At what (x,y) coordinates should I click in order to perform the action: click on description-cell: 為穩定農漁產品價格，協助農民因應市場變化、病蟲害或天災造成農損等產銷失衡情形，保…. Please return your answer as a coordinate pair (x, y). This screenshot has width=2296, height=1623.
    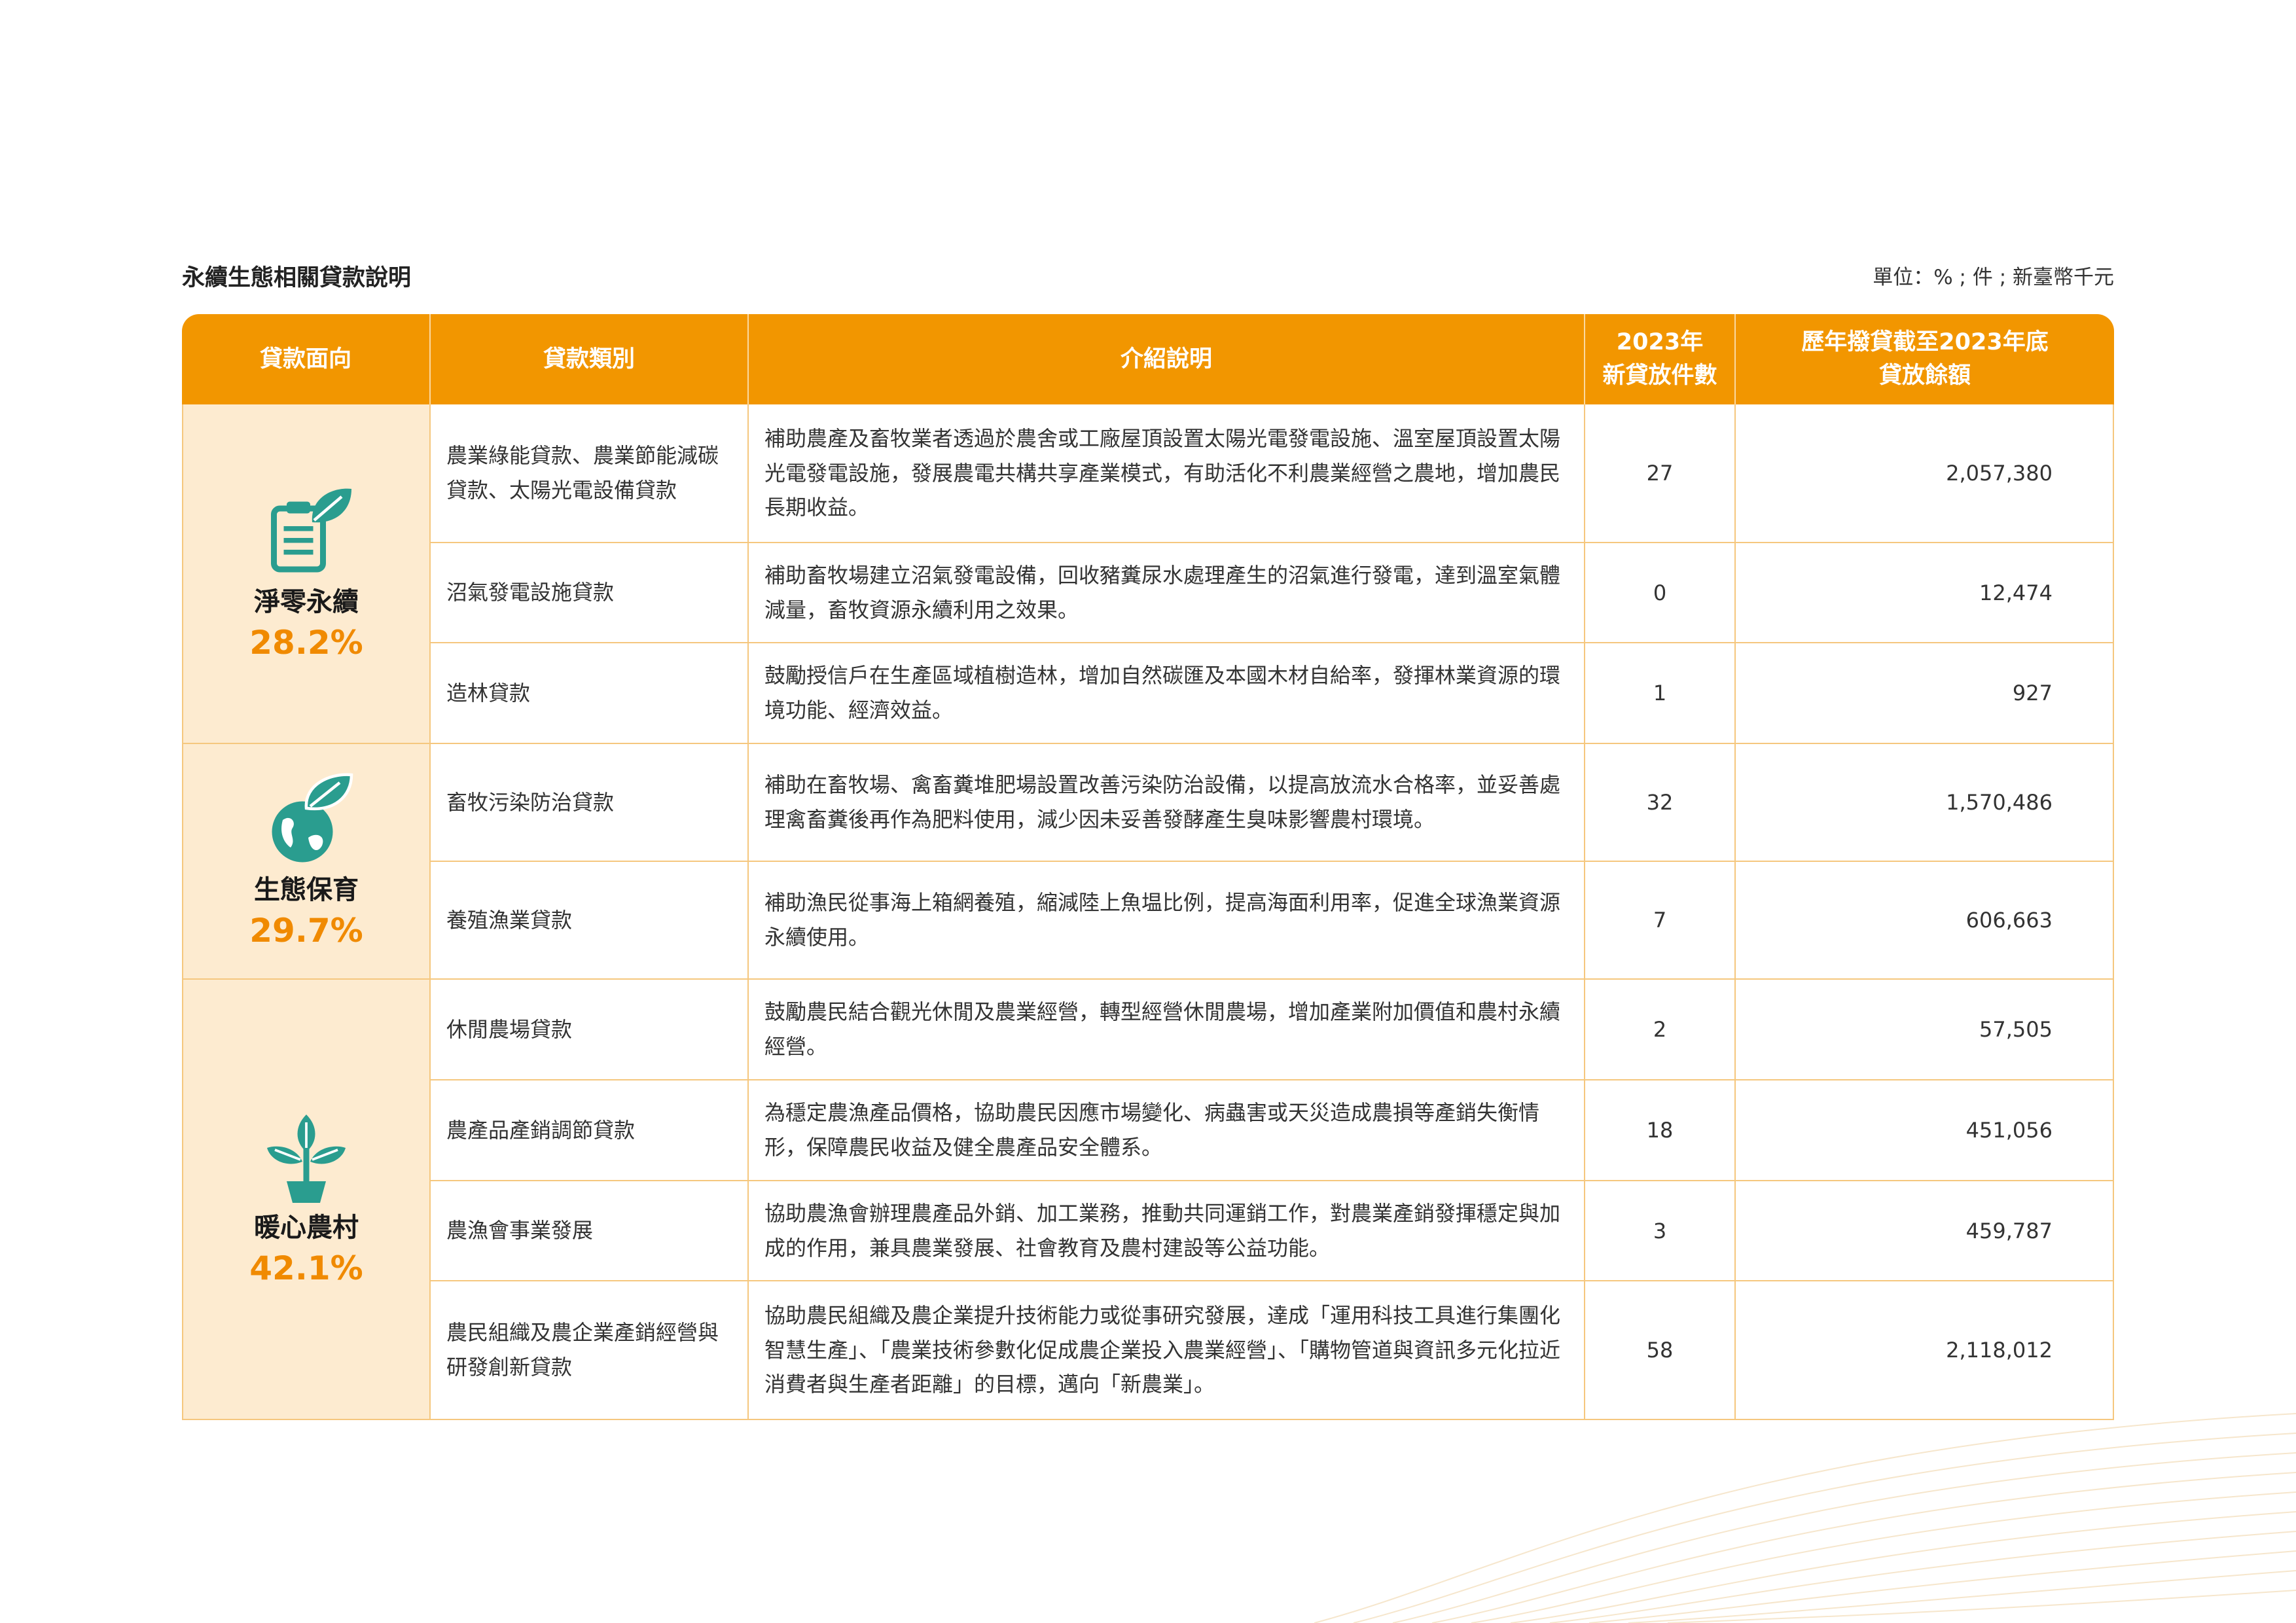
    Looking at the image, I should click on (1167, 1130).